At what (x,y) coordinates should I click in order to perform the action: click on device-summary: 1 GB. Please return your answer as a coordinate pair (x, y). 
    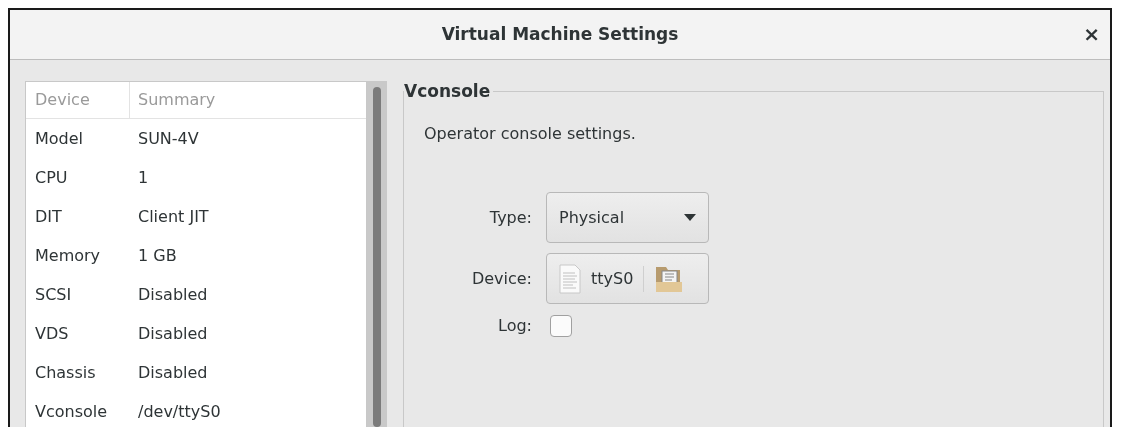
    Looking at the image, I should click on (157, 255).